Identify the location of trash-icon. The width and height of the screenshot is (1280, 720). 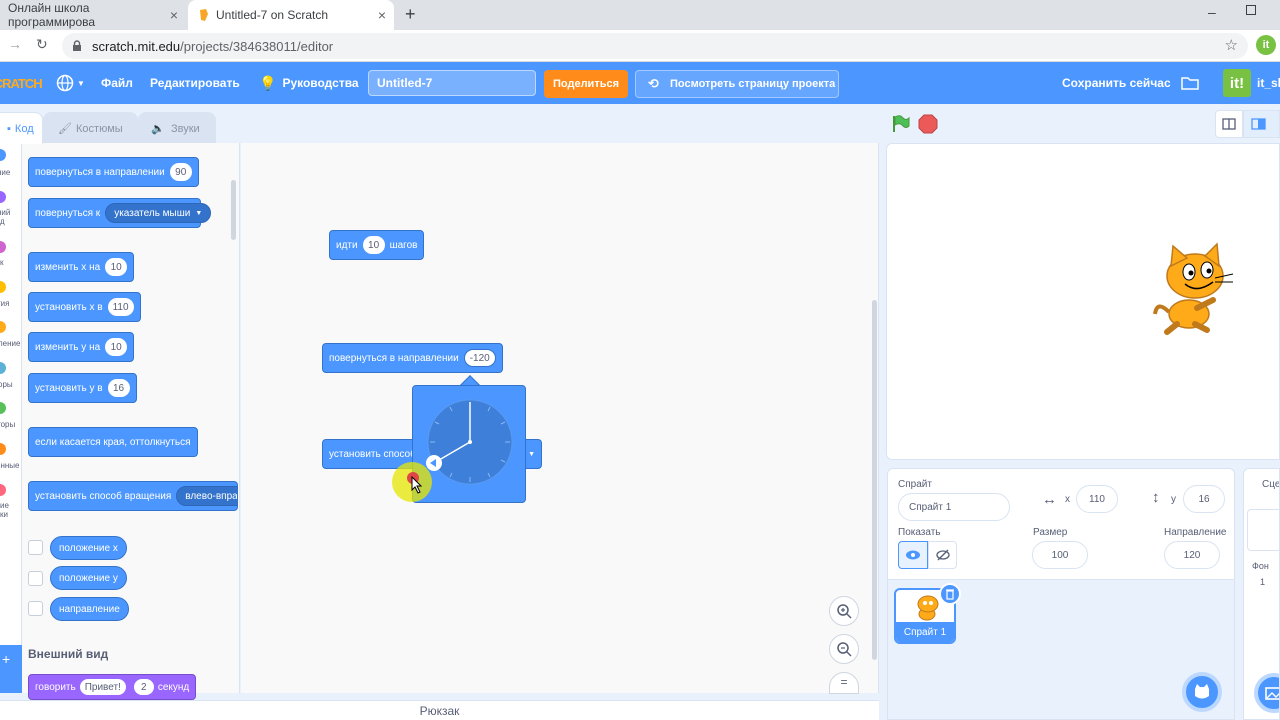
(950, 594).